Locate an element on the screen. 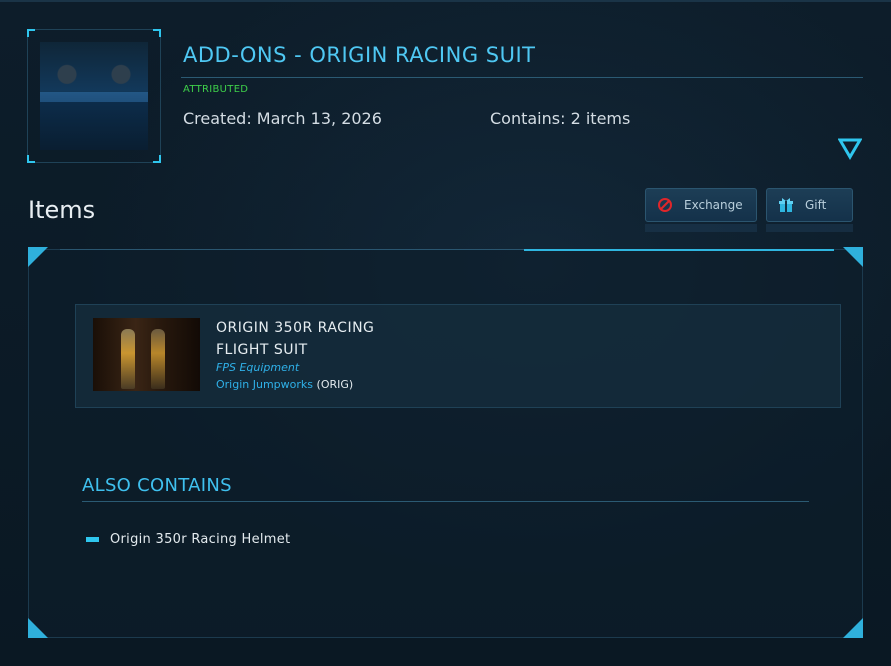 This screenshot has width=891, height=666. pledge-image-band is located at coordinates (94, 97).